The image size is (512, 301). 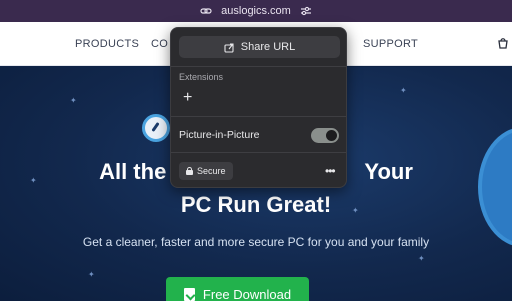 I want to click on hero-headline-line2: PC Run Great!, so click(x=256, y=204).